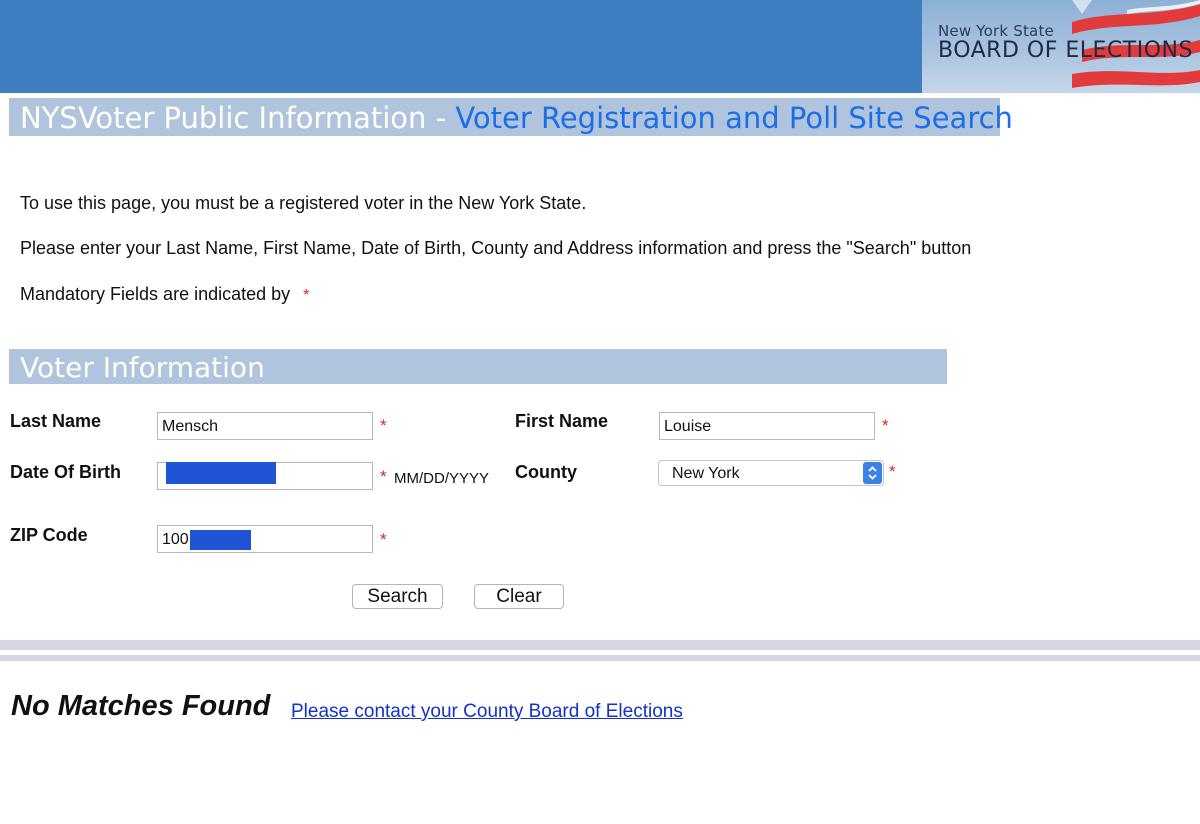  I want to click on select-arrows-icon, so click(872, 473).